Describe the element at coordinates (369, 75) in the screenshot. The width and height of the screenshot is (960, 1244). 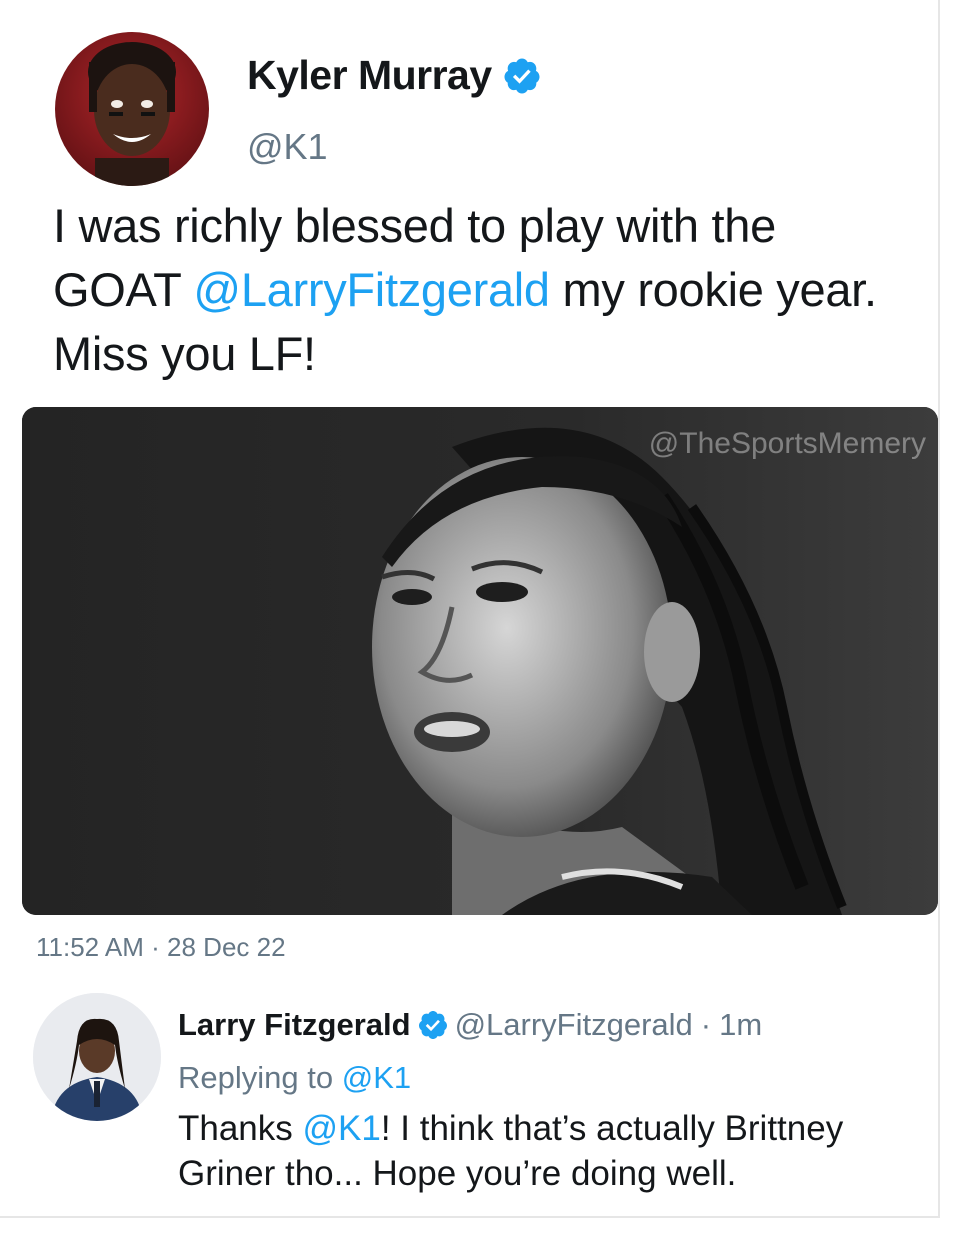
I see `author-name-text: Kyler Murray` at that location.